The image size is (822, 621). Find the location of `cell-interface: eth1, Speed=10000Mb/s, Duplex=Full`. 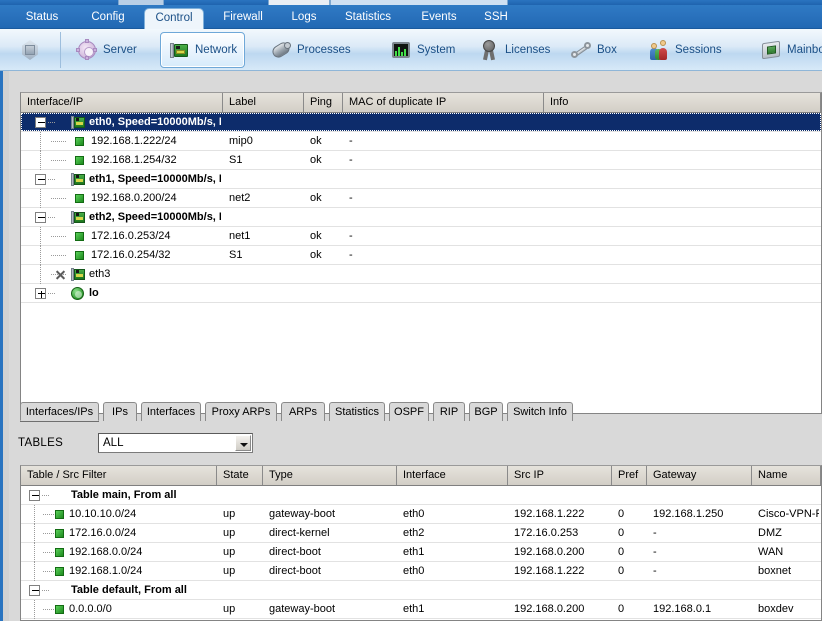

cell-interface: eth1, Speed=10000Mb/s, Duplex=Full is located at coordinates (155, 179).